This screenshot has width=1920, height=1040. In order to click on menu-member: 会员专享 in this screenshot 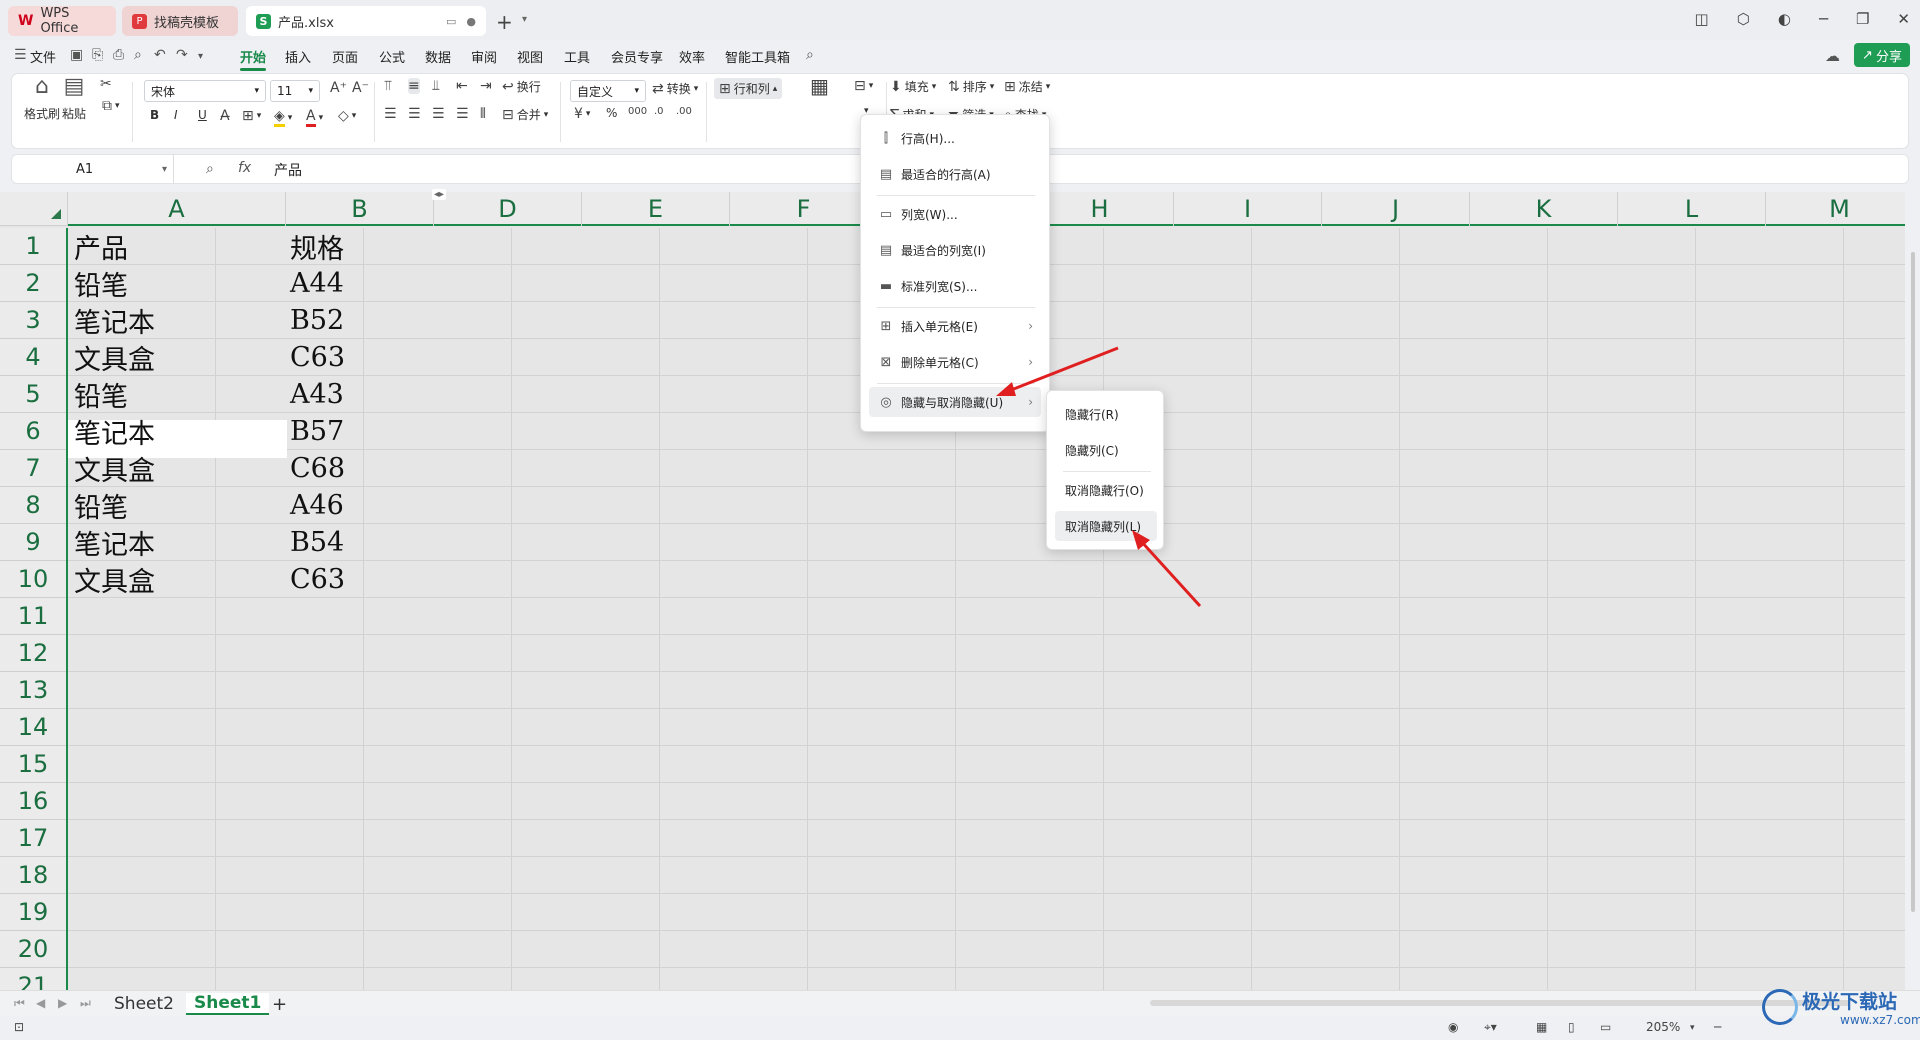, I will do `click(637, 57)`.